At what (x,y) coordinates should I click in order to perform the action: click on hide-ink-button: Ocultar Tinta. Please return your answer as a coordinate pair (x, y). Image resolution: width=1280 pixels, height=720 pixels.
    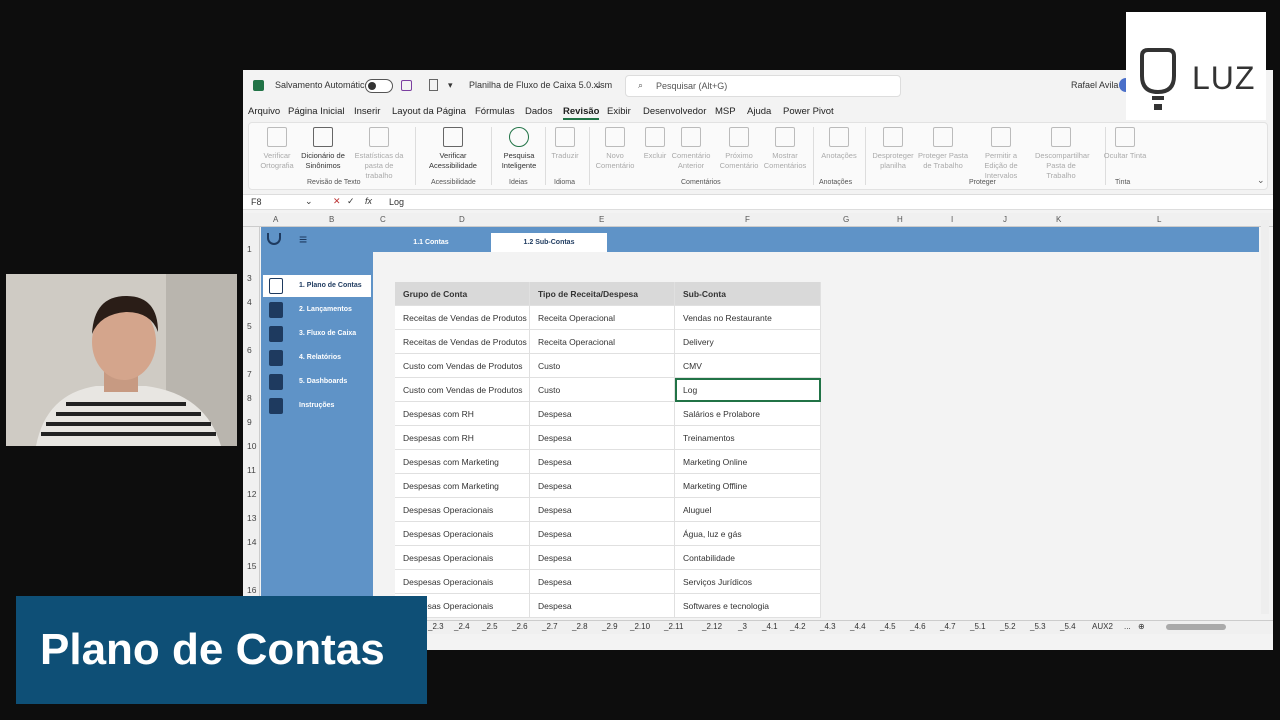
    Looking at the image, I should click on (1125, 144).